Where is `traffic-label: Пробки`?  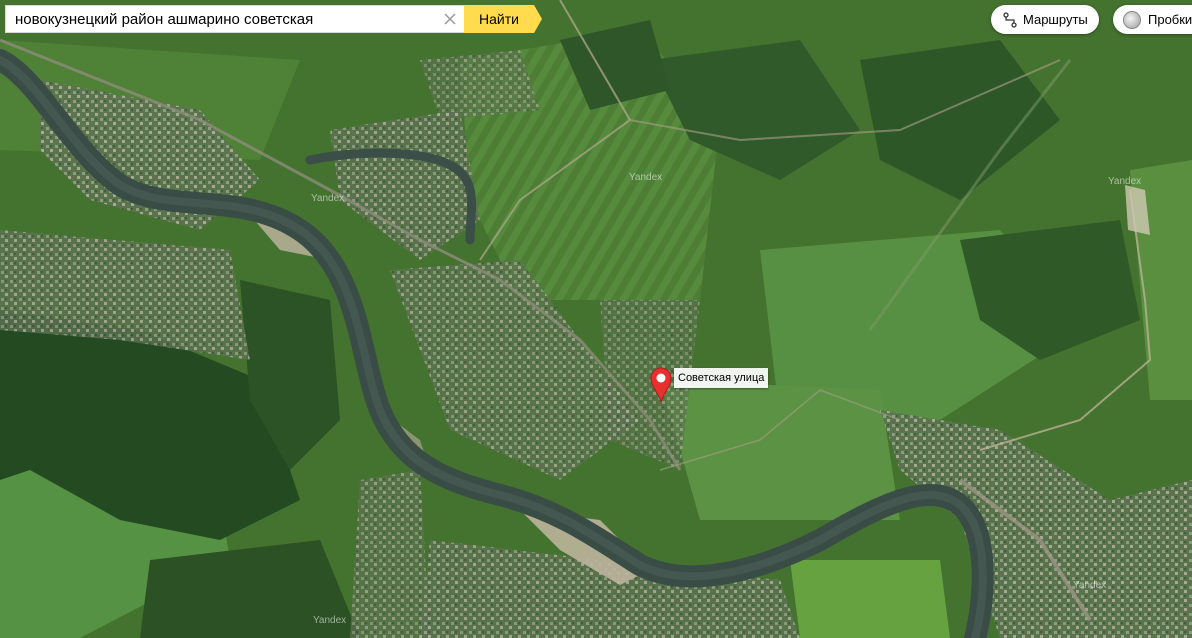
traffic-label: Пробки is located at coordinates (1170, 19).